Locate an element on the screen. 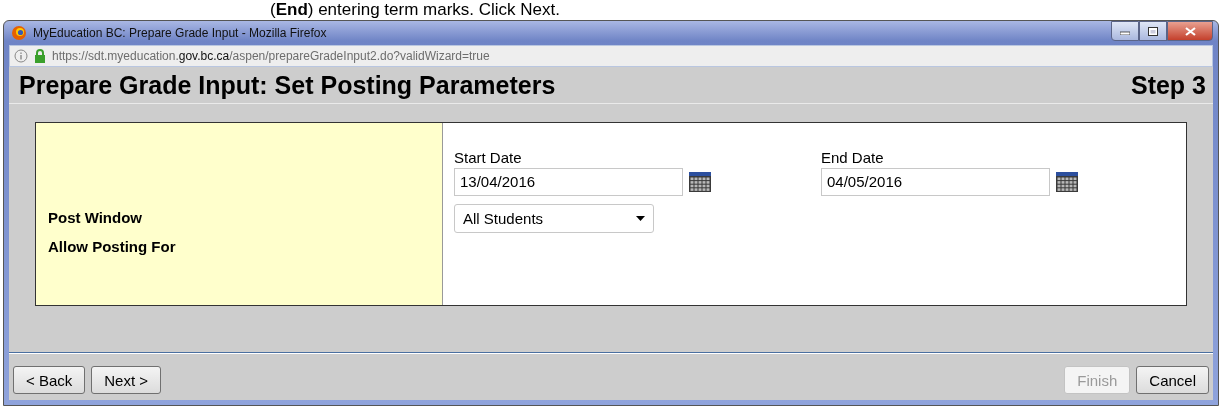  step-label: Step 3 is located at coordinates (1168, 85).